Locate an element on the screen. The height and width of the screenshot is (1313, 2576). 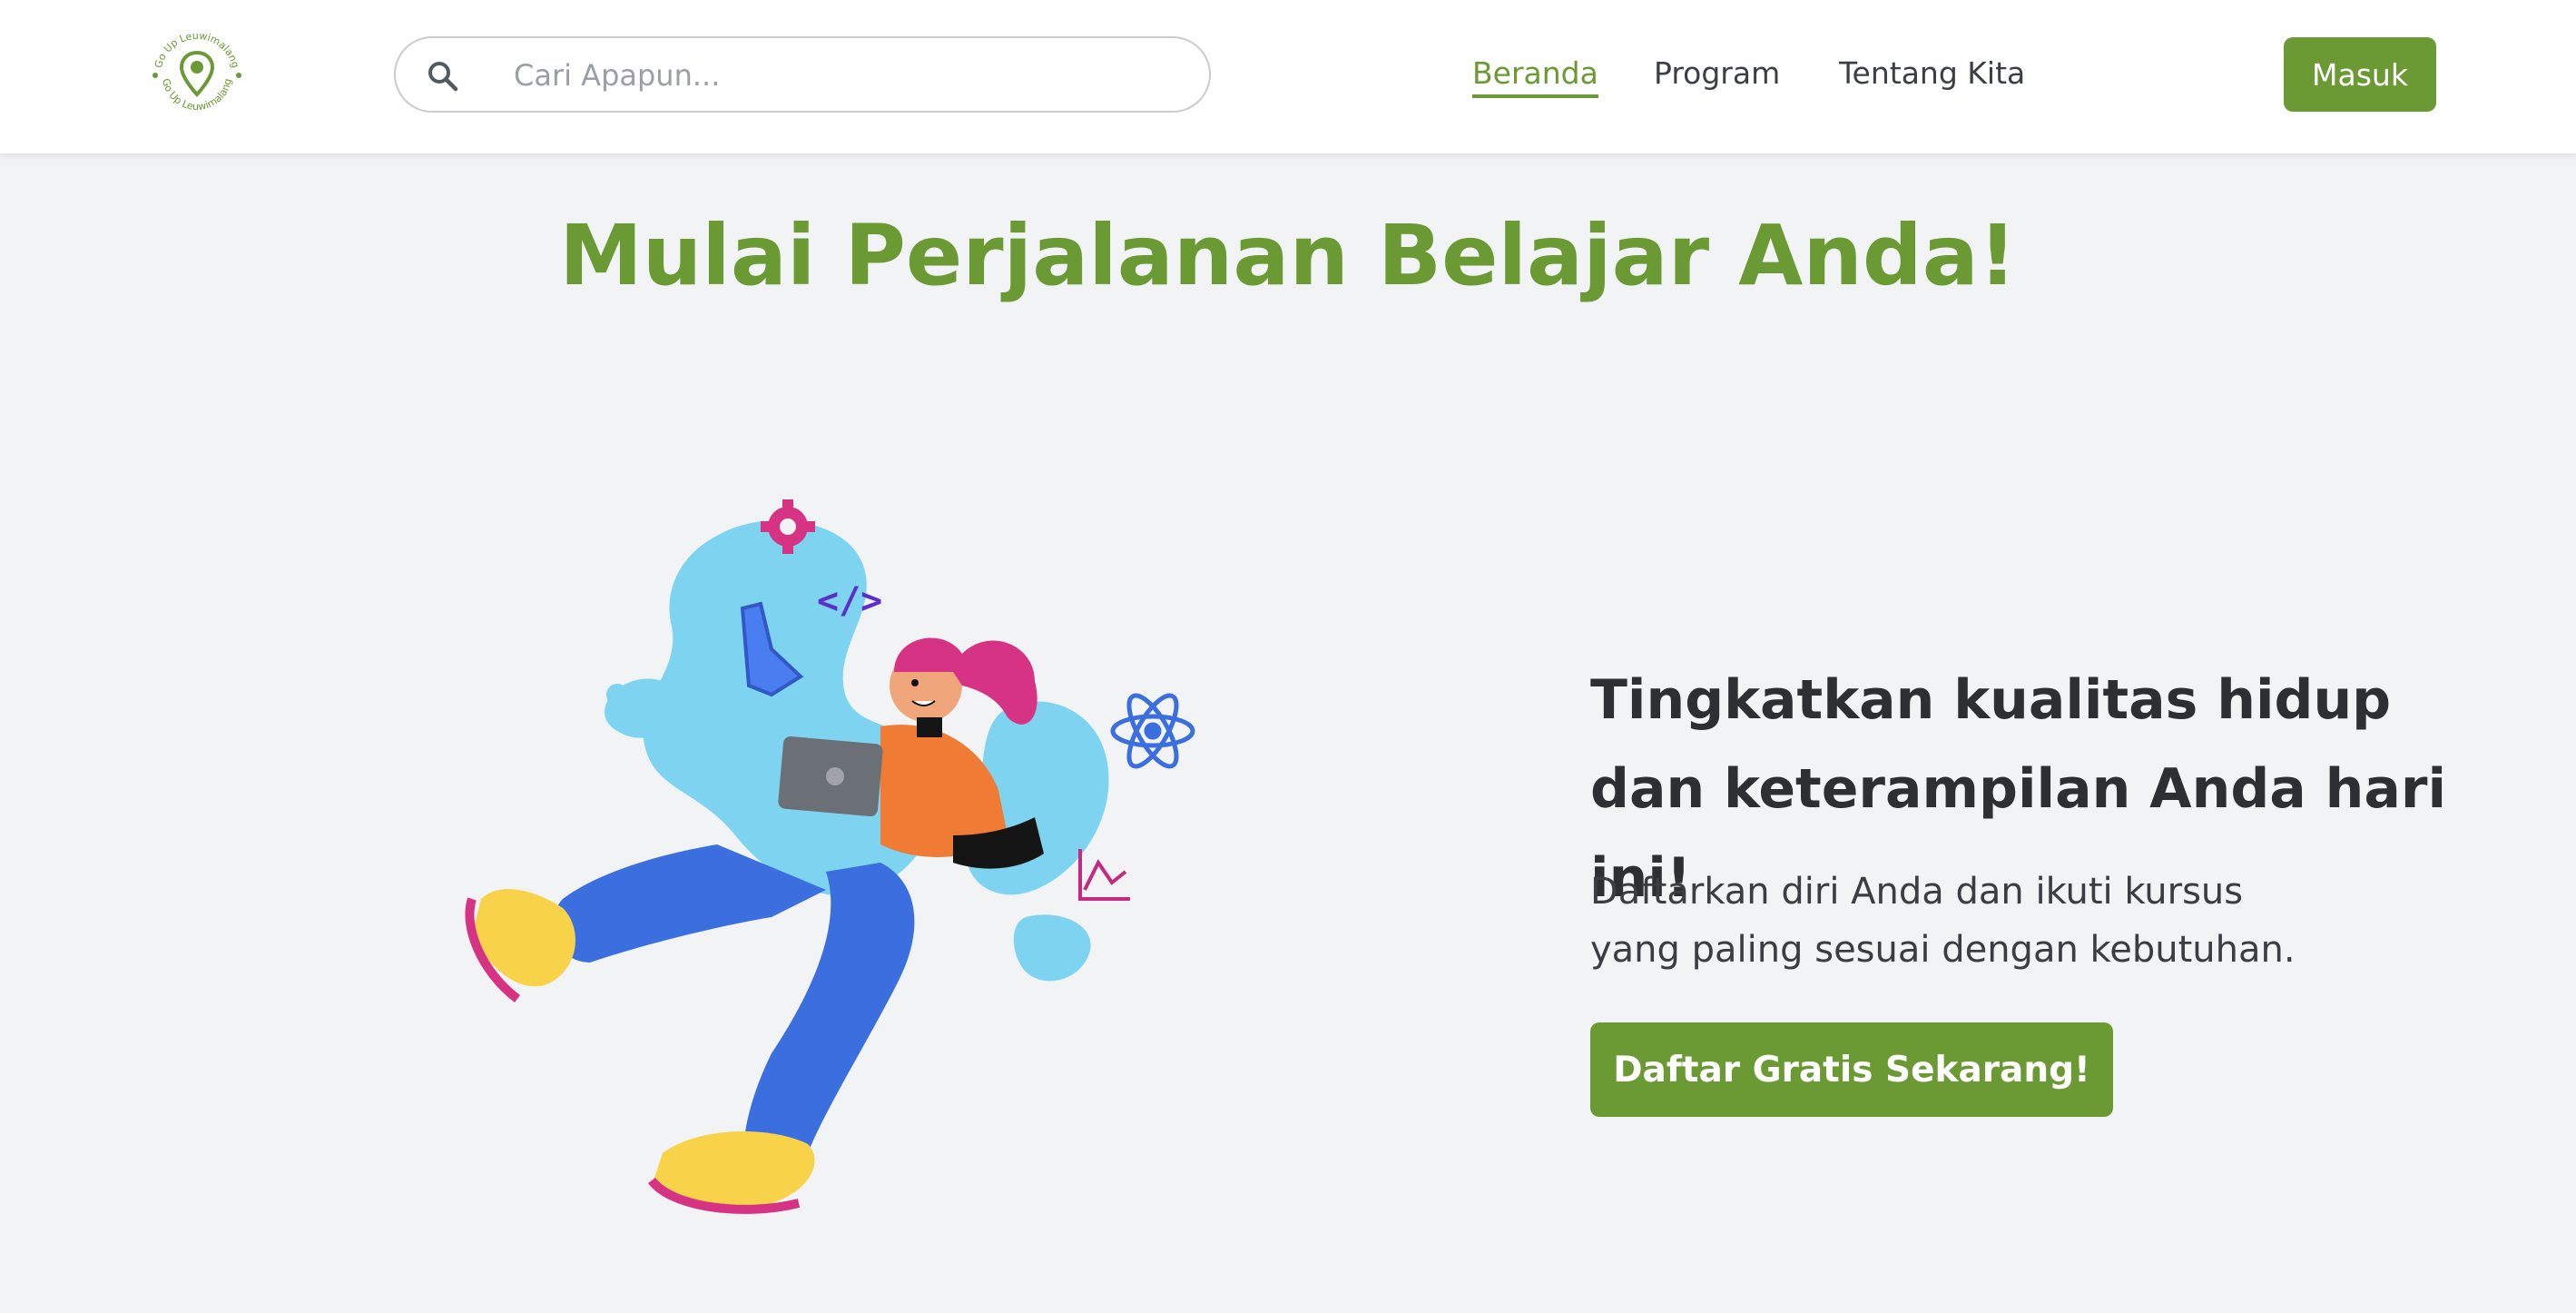
login-button: Masuk is located at coordinates (2360, 74).